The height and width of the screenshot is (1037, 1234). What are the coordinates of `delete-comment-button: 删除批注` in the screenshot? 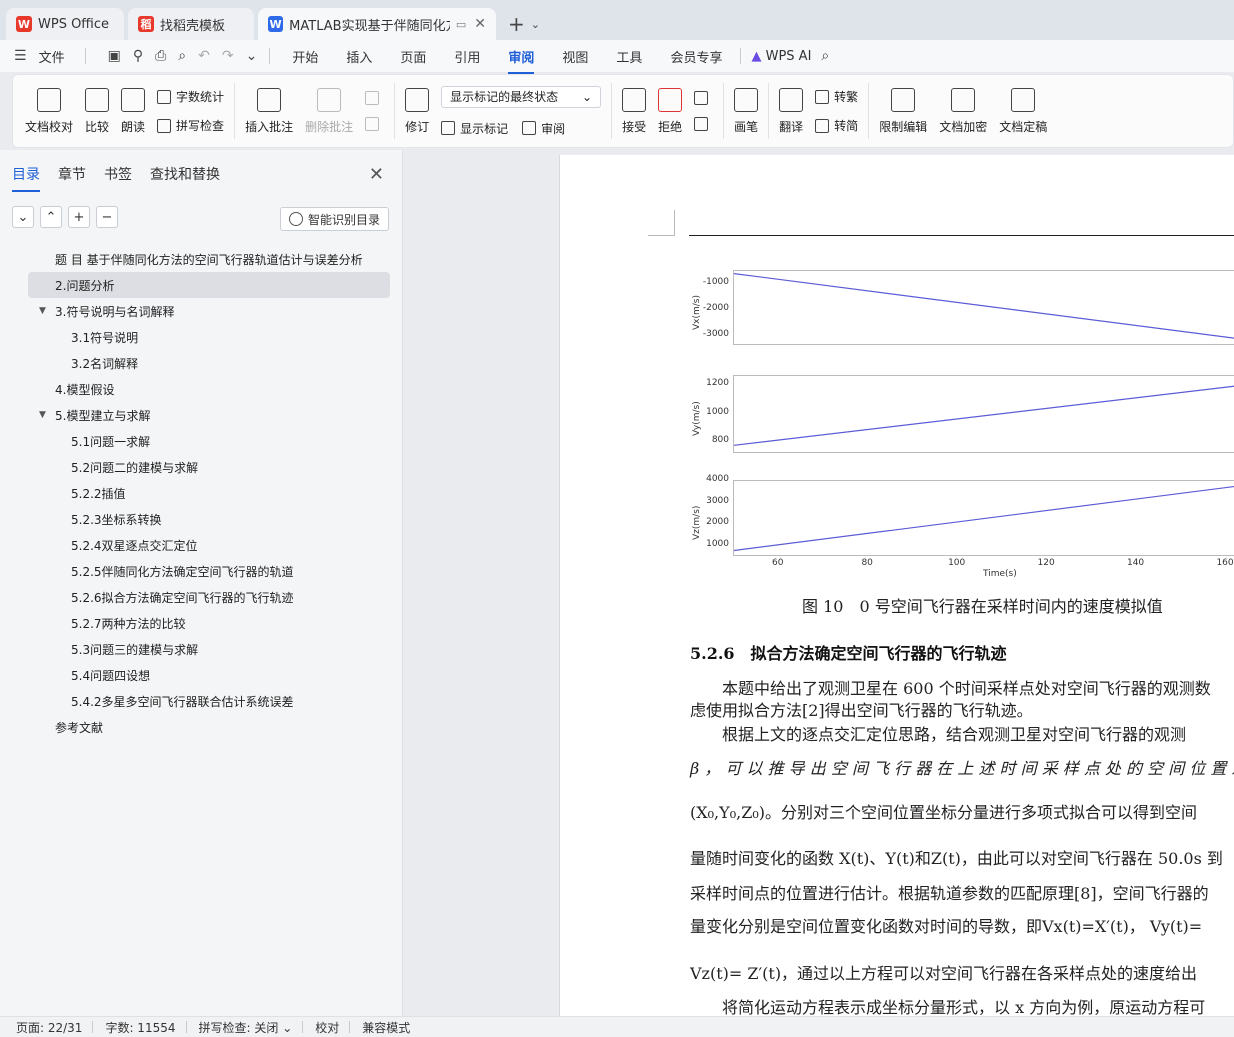 It's located at (329, 111).